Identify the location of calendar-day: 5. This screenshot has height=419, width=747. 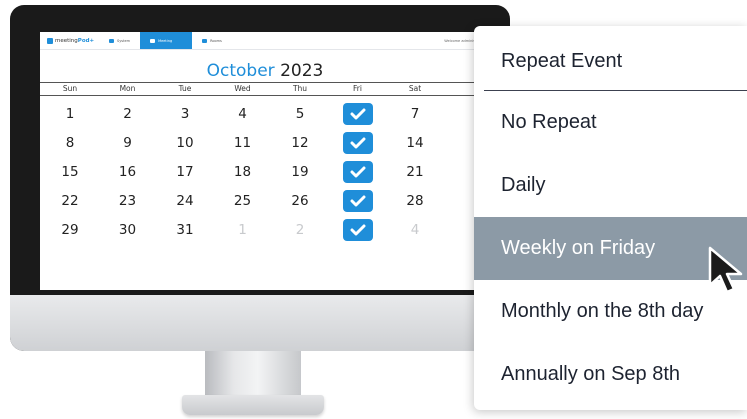
(300, 114).